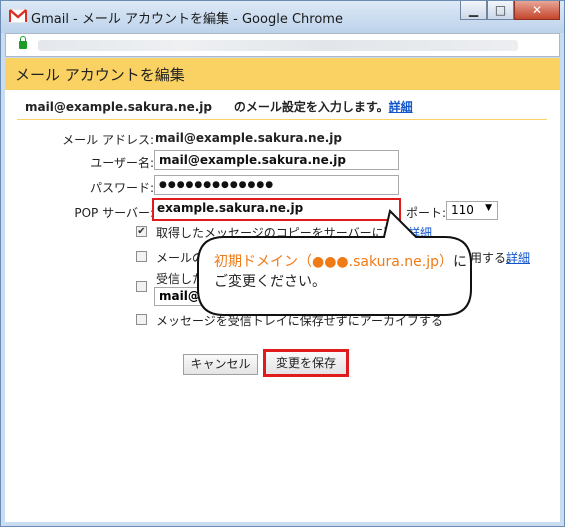 Image resolution: width=565 pixels, height=527 pixels. I want to click on port-label: ポート:, so click(426, 213).